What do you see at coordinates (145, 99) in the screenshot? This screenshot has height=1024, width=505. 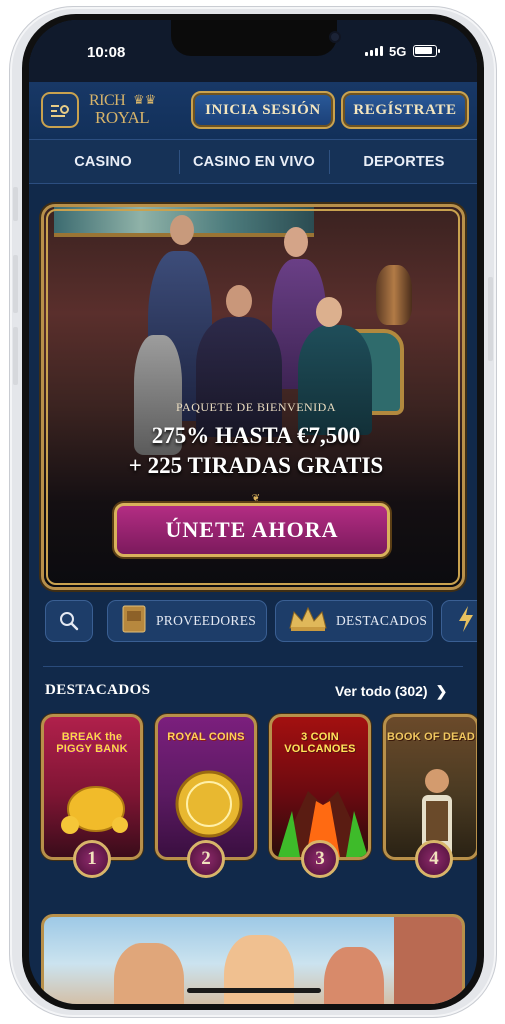 I see `logo-crown-icon: ♛♛` at bounding box center [145, 99].